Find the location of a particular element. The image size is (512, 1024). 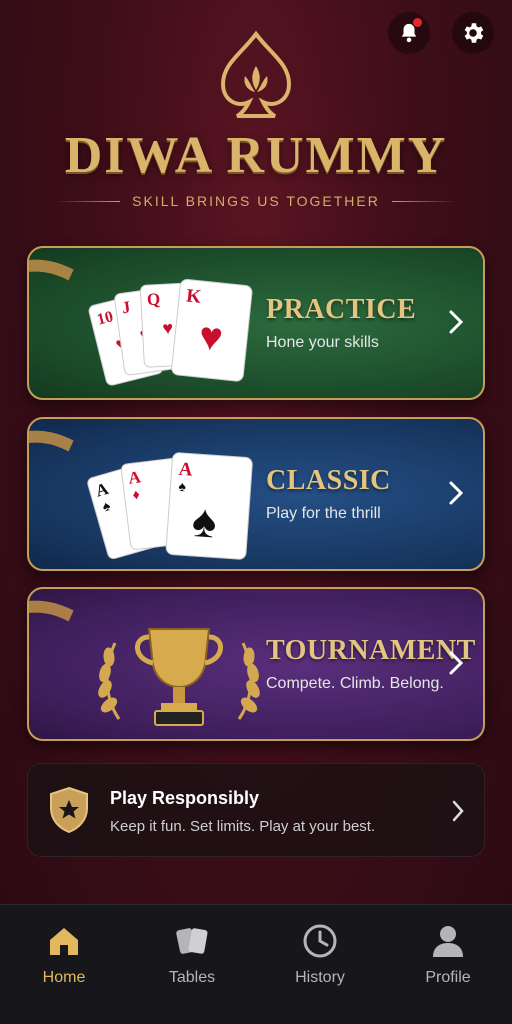

mode-subtitle: Play for the thrill is located at coordinates (323, 513).